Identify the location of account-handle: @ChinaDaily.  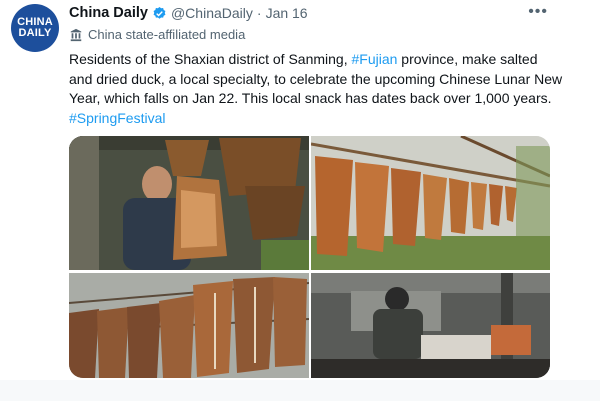
(212, 13).